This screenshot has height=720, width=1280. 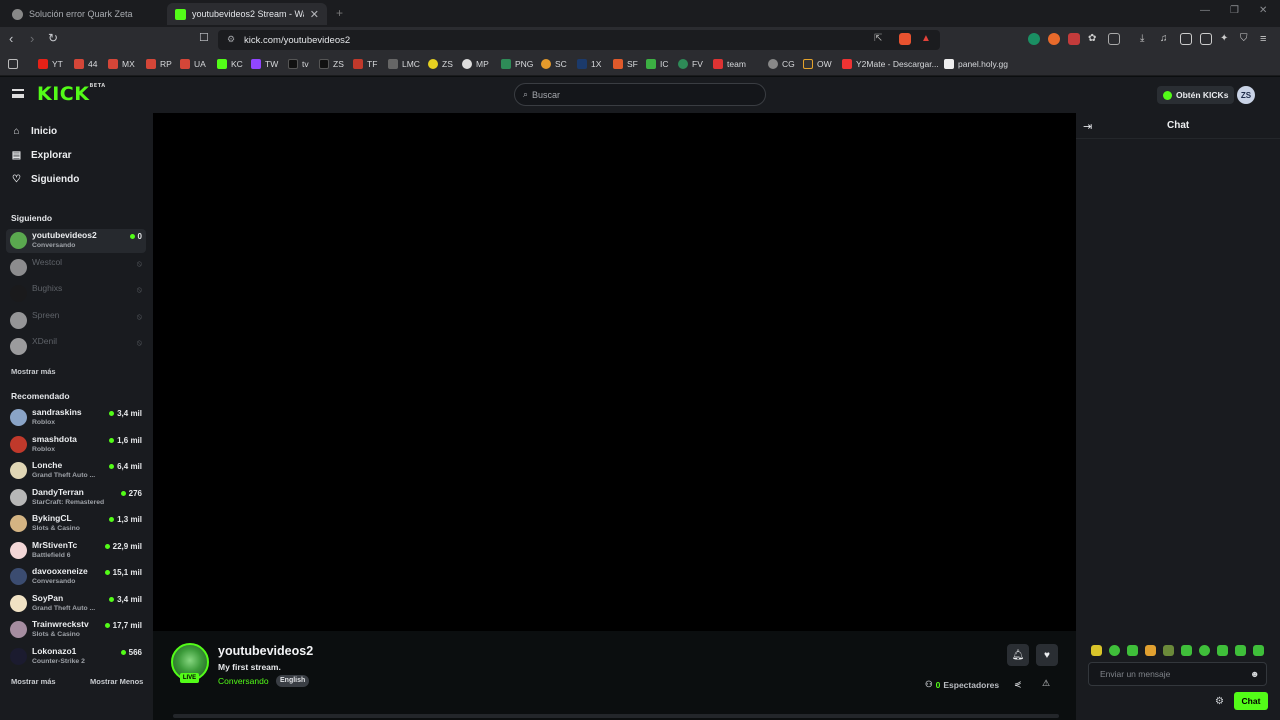 What do you see at coordinates (121, 64) in the screenshot?
I see `bookmark-item: MX` at bounding box center [121, 64].